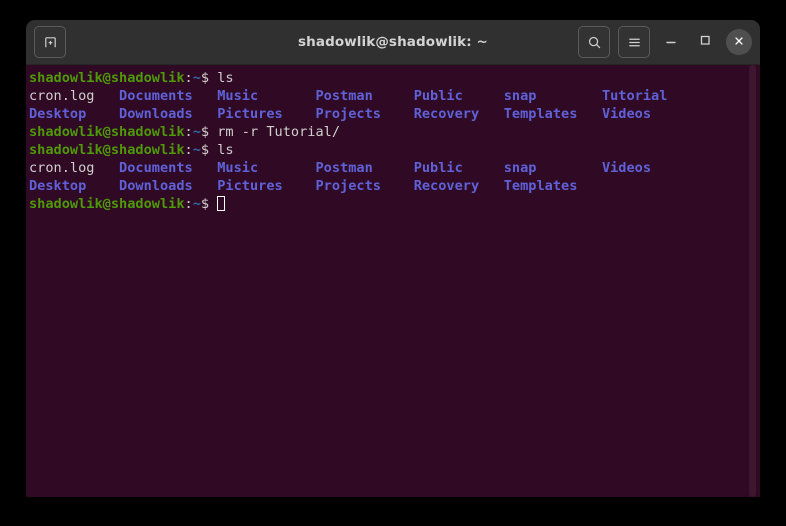 Image resolution: width=786 pixels, height=526 pixels. I want to click on close-button, so click(739, 42).